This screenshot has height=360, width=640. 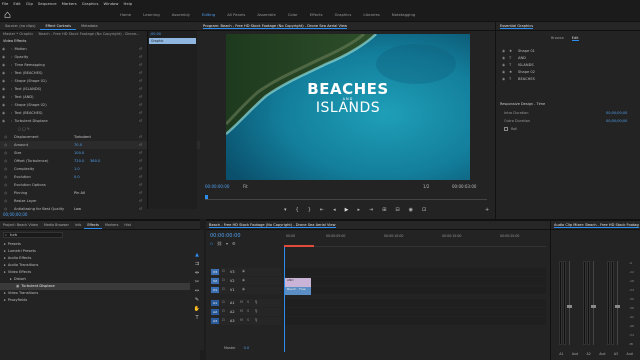 What do you see at coordinates (197, 300) in the screenshot?
I see `pen-tool-icon: ✎` at bounding box center [197, 300].